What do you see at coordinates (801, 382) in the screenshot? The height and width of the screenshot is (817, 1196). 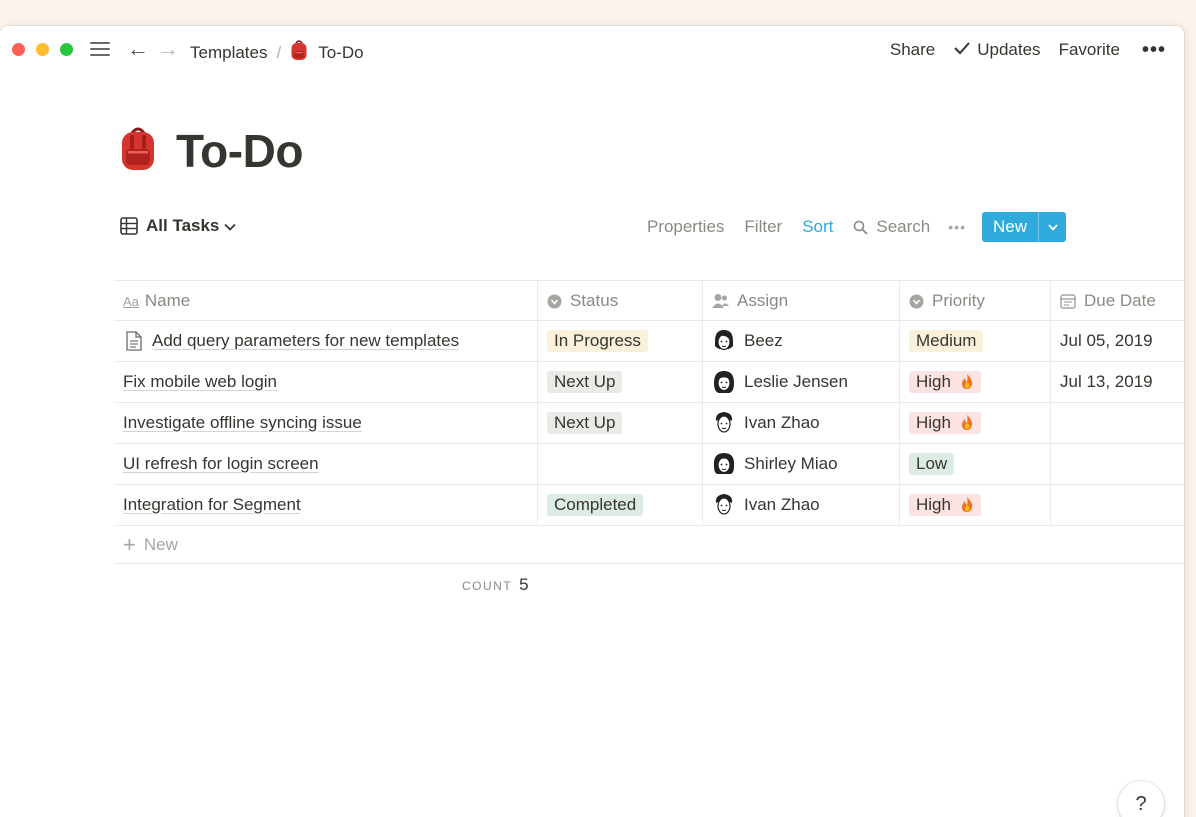 I see `assign-cell: Leslie Jensen` at bounding box center [801, 382].